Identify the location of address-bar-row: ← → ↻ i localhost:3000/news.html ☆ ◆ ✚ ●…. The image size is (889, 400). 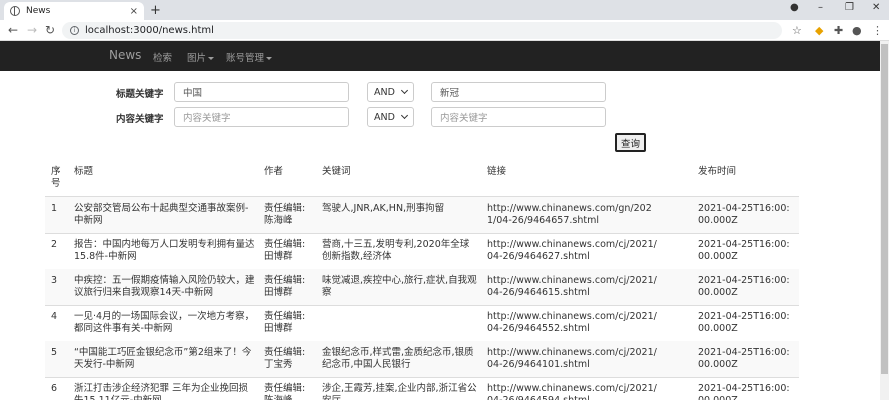
(444, 30).